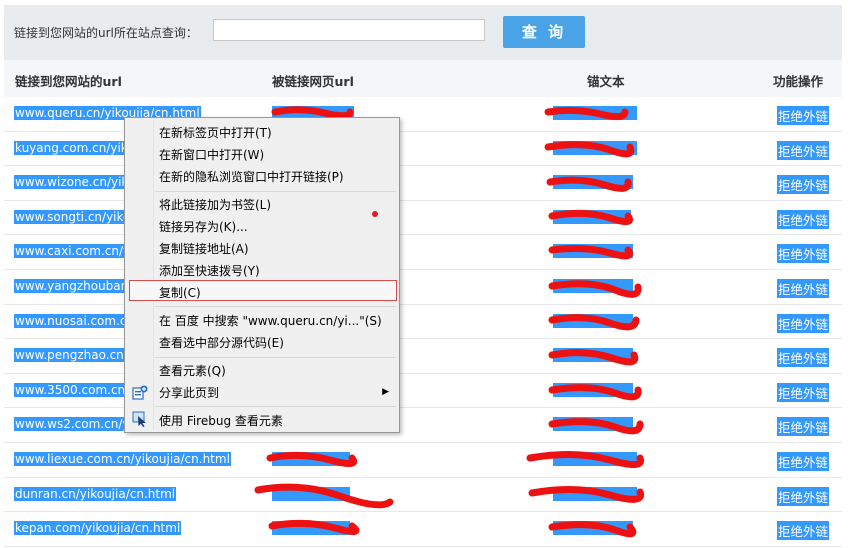 The height and width of the screenshot is (548, 862). I want to click on menu-bookmark-link: 将此链接加为书签(L), so click(215, 205).